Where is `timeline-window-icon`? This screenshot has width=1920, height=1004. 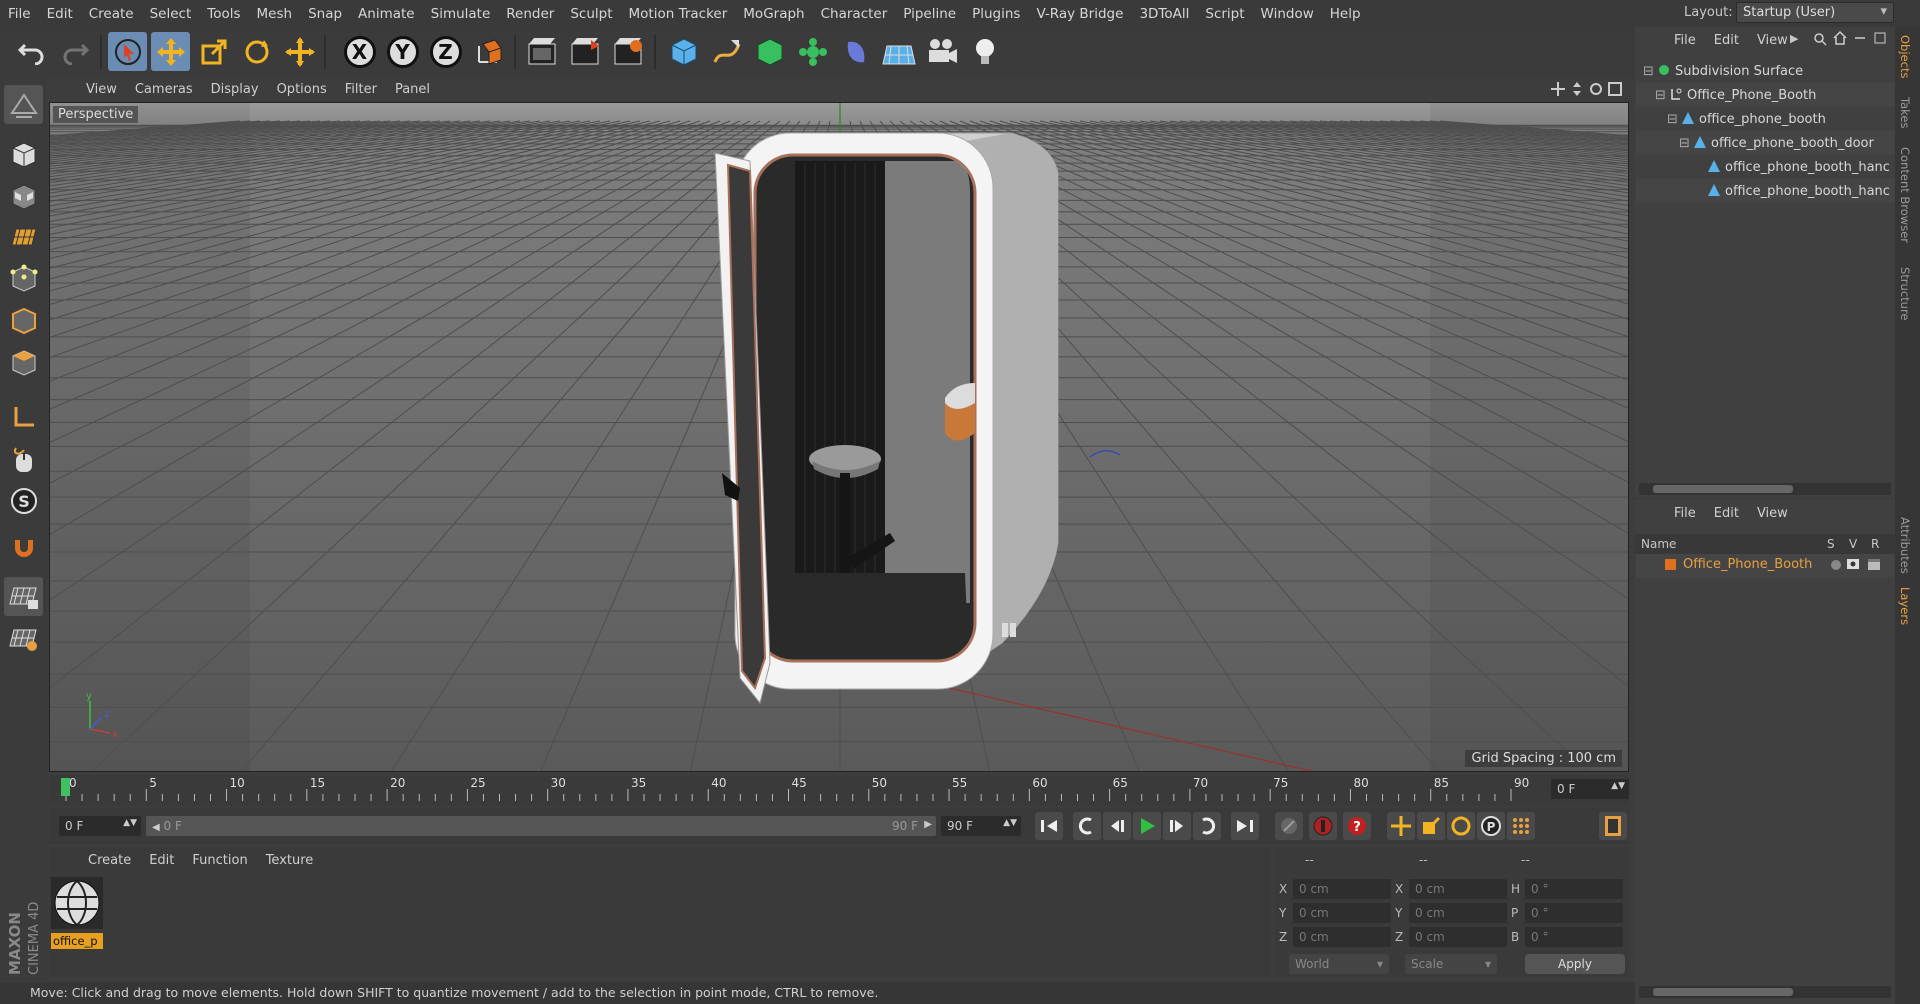
timeline-window-icon is located at coordinates (1613, 826).